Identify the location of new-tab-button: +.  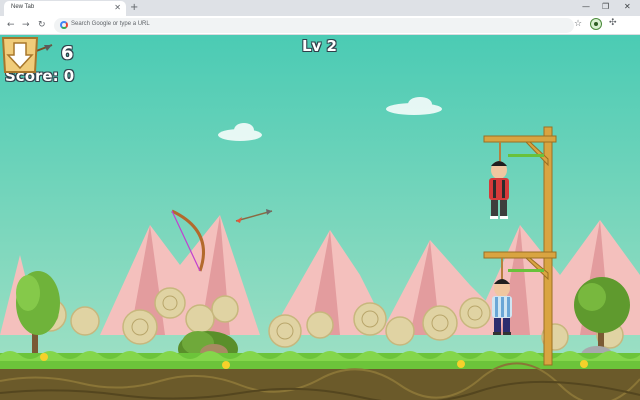
(134, 7).